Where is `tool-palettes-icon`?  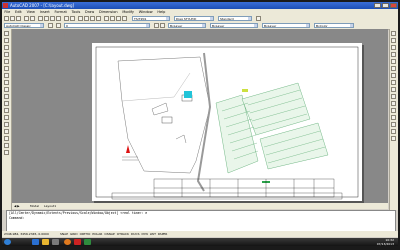
tool-palettes-icon is located at coordinates (118, 18).